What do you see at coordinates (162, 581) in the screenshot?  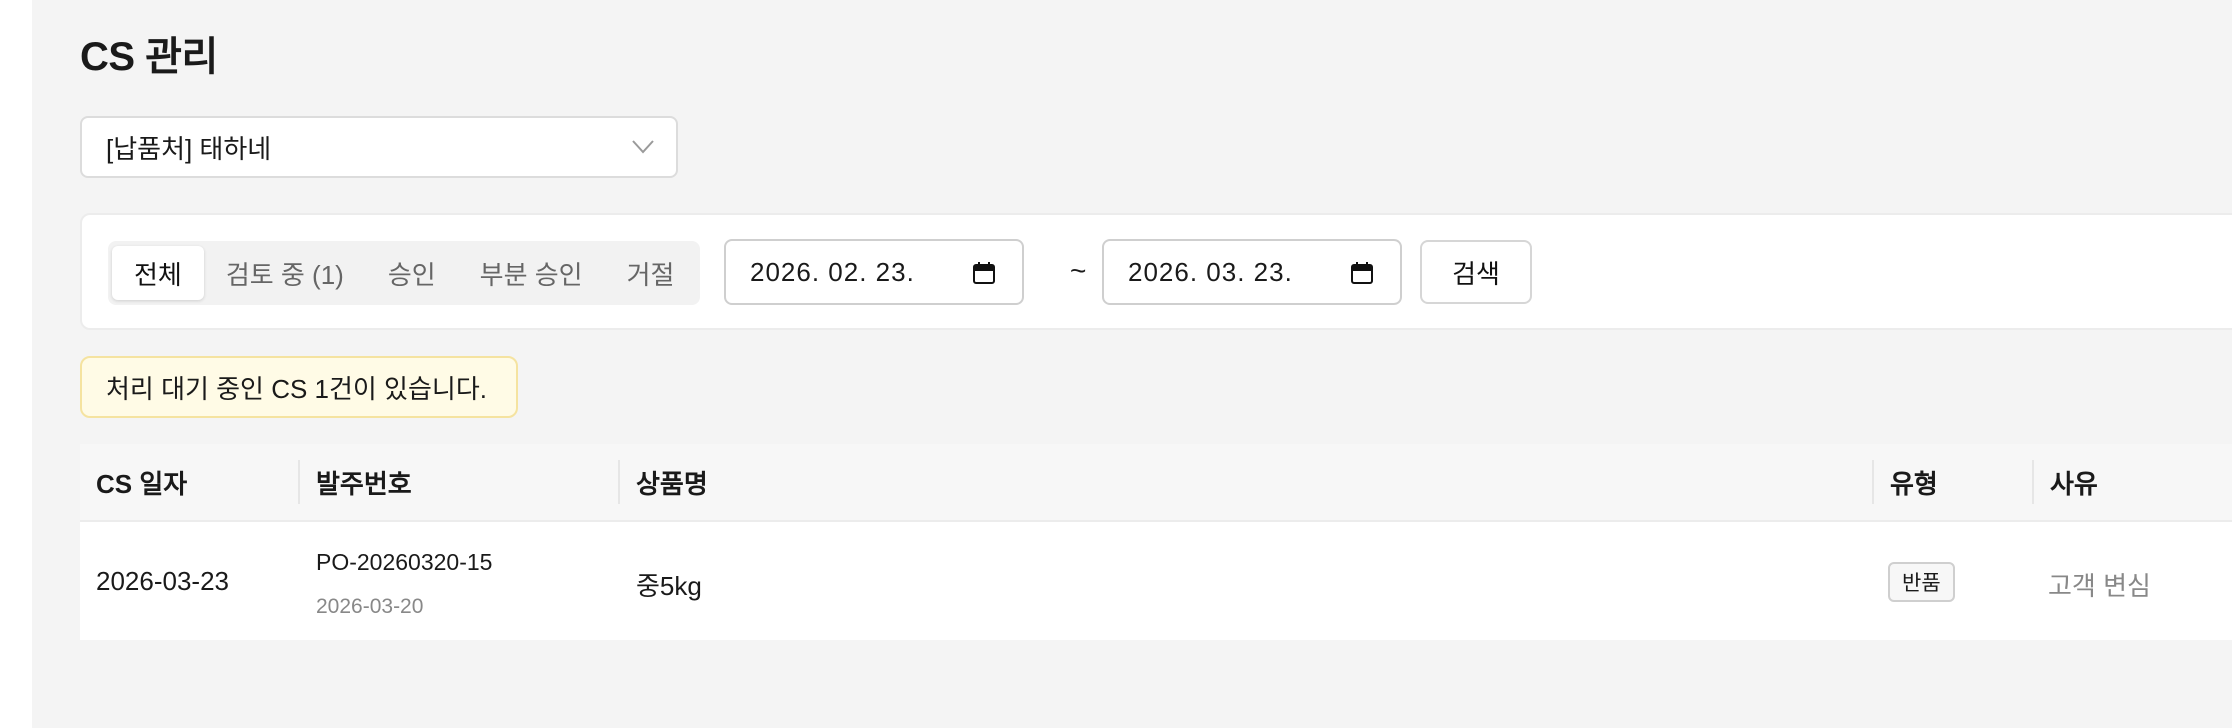 I see `cell-cs-date: 2026-03-23` at bounding box center [162, 581].